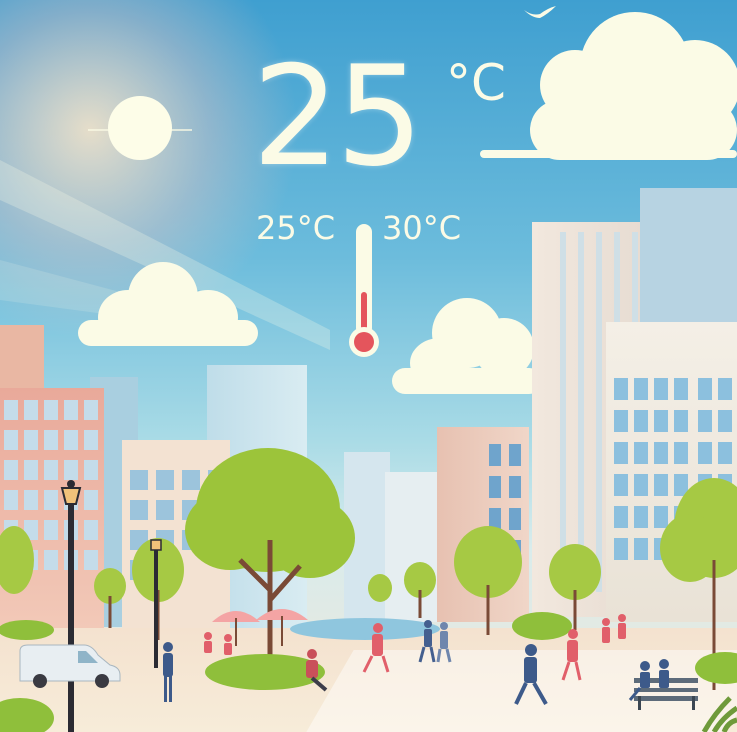  I want to click on sun-icon, so click(140, 128).